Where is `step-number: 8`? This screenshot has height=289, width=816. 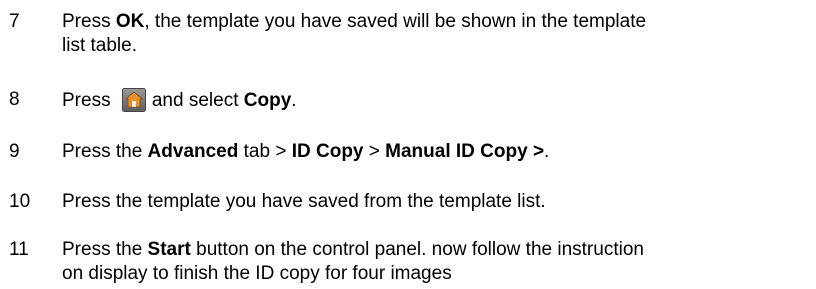
step-number: 8 is located at coordinates (14, 99).